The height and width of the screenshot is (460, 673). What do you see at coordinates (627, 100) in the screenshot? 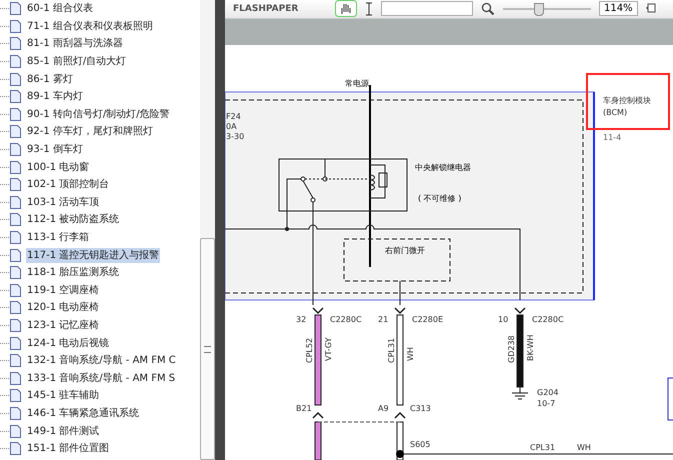
I see `module-name: 车身控制模块` at bounding box center [627, 100].